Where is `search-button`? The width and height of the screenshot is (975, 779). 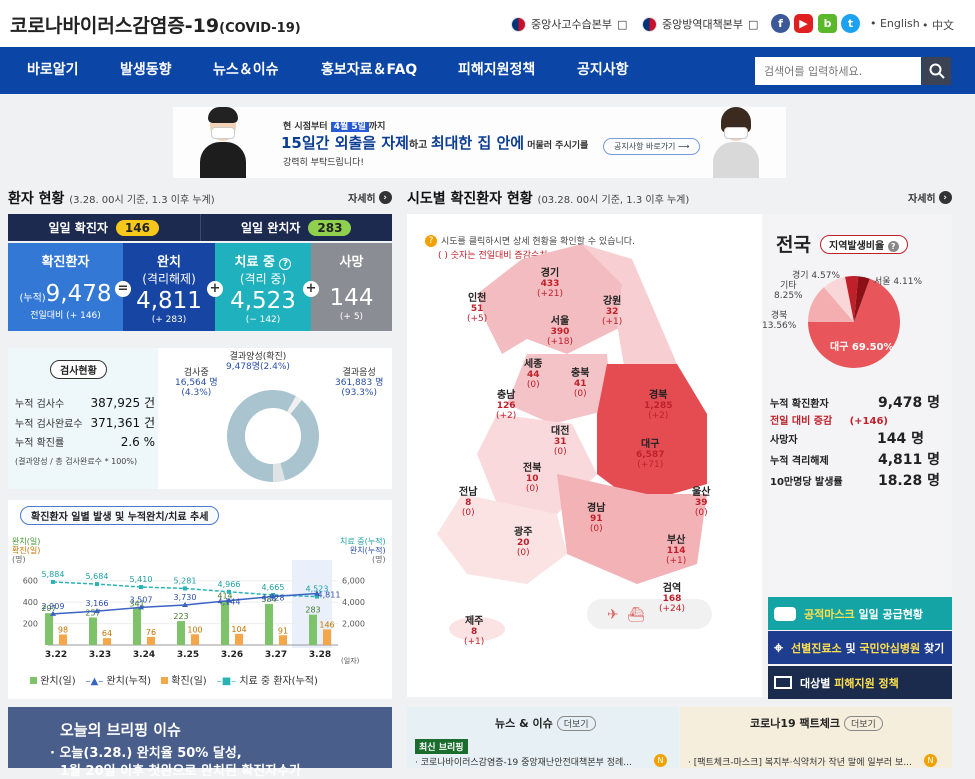
search-button is located at coordinates (936, 71).